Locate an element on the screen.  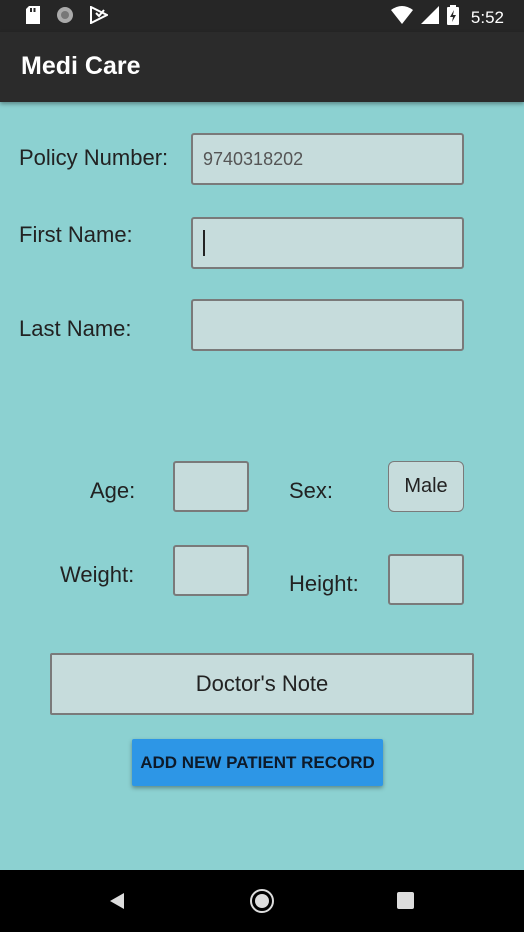
add-patient-record-button: ADD NEW PATIENT RECORD is located at coordinates (257, 762).